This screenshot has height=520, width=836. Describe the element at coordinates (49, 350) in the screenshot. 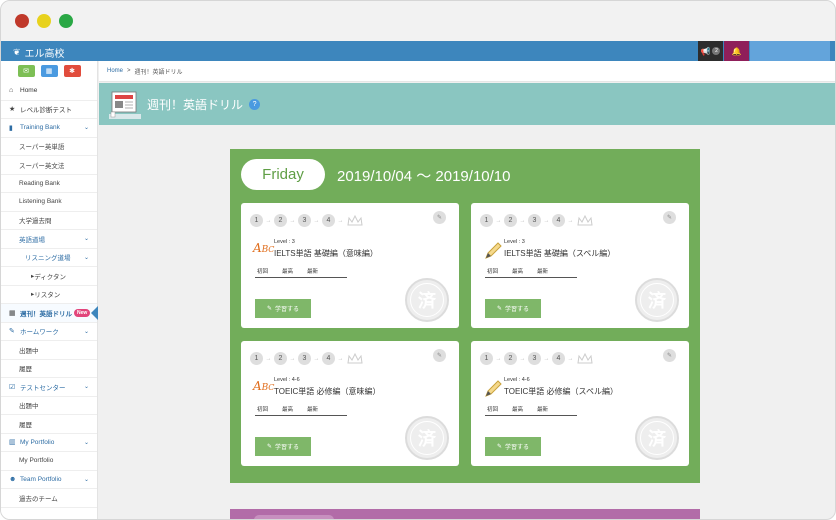

I see `sidebar-item-homework-active: 出題中` at that location.